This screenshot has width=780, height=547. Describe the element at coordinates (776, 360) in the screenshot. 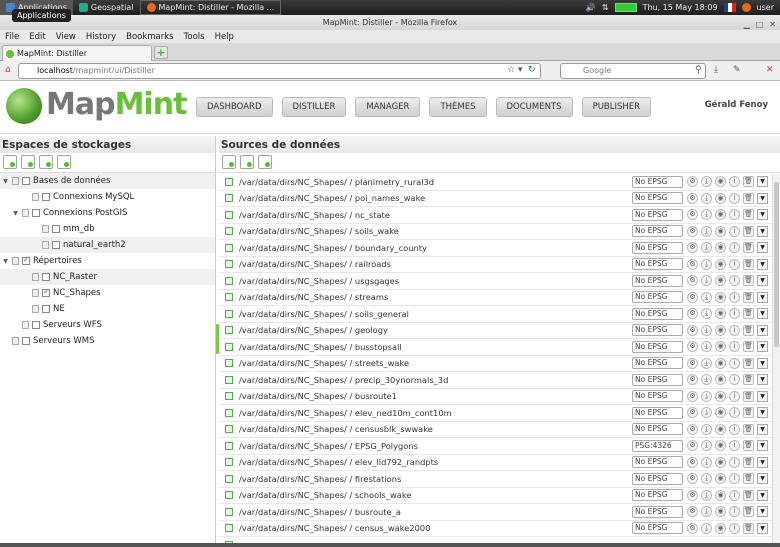

I see `vertical-scrollbar` at that location.